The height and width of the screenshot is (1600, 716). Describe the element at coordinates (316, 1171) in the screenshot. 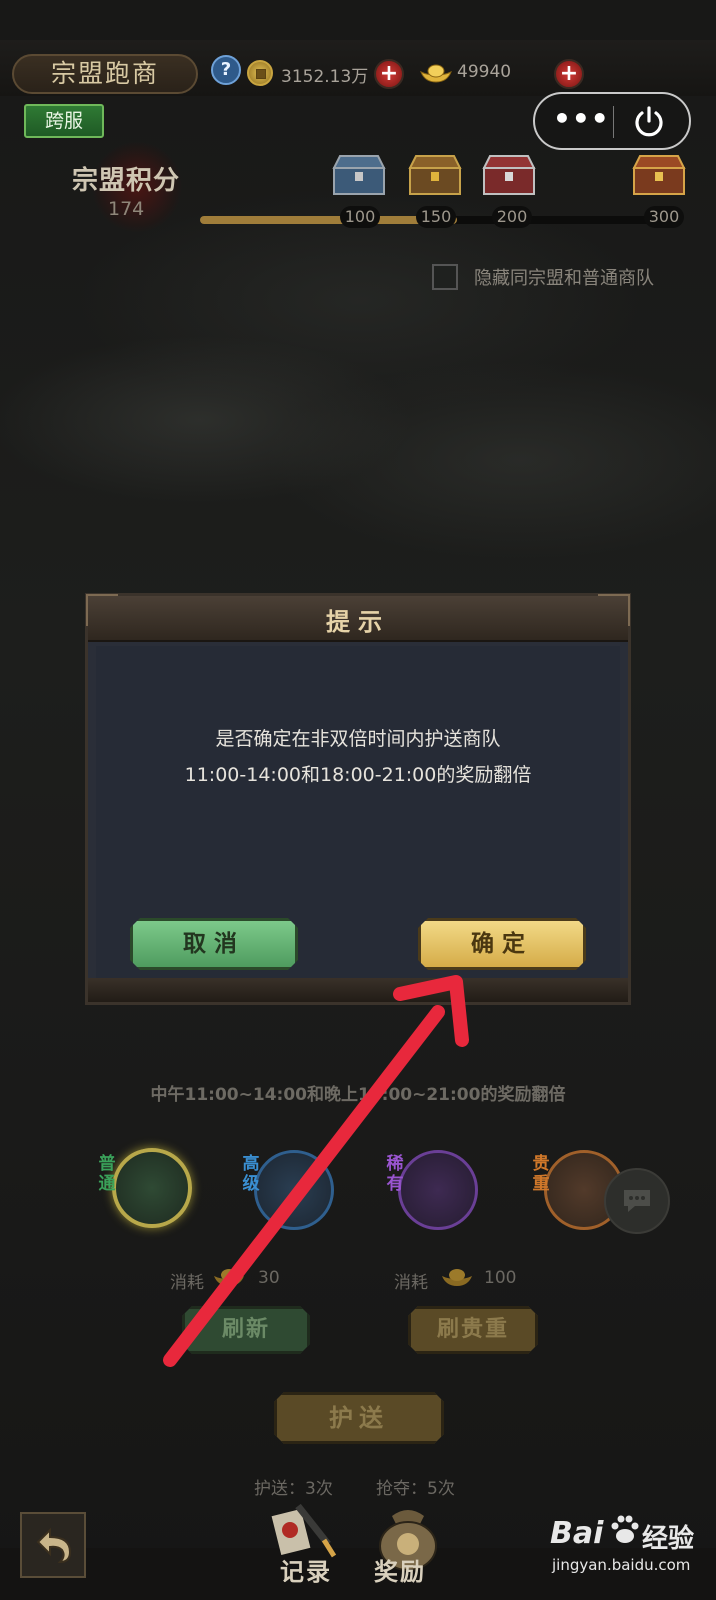

I see `annotation-arrow` at that location.